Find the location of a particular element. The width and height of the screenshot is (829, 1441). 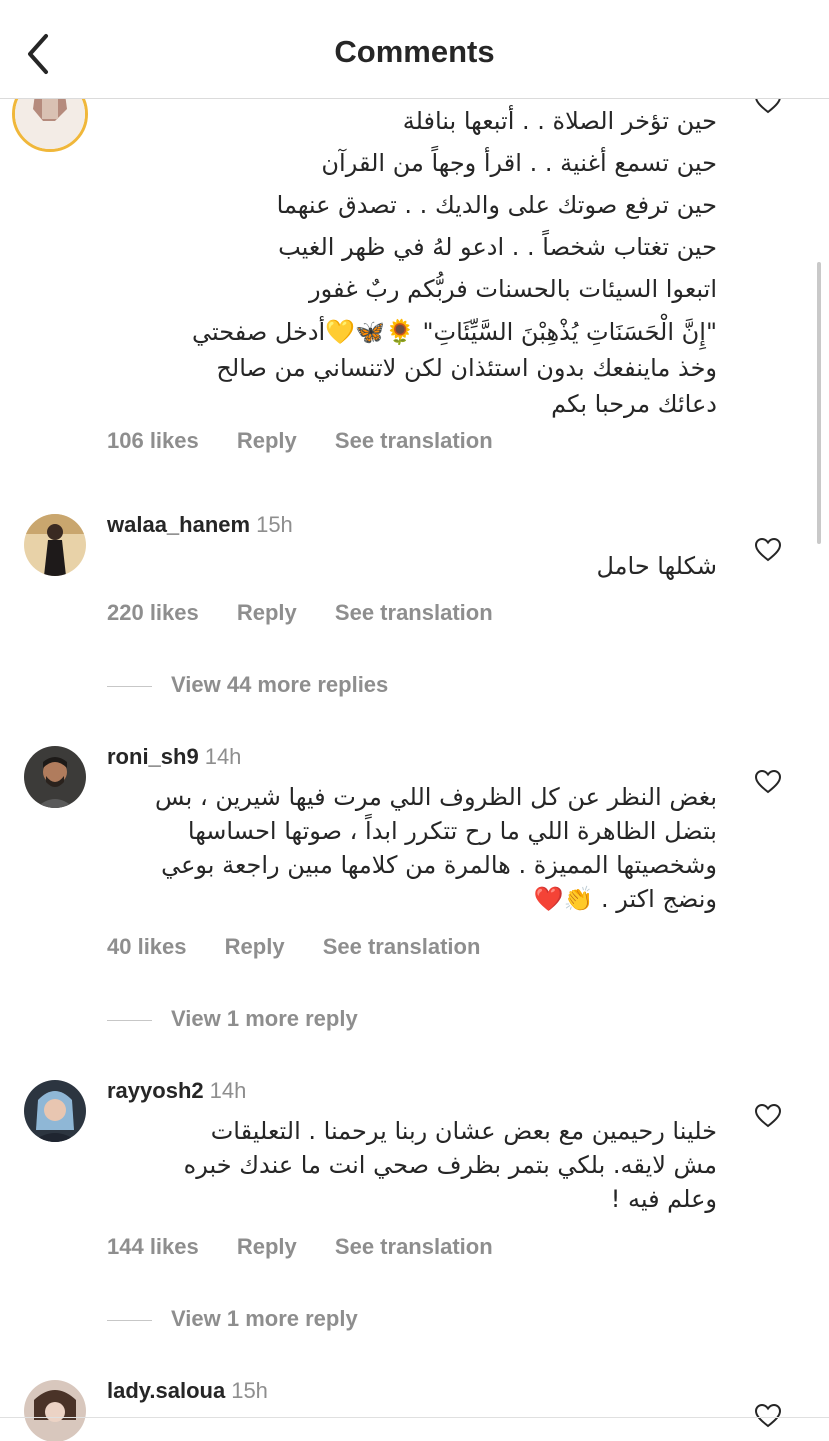

comment-header: lady.saloua 15h is located at coordinates (187, 1391).